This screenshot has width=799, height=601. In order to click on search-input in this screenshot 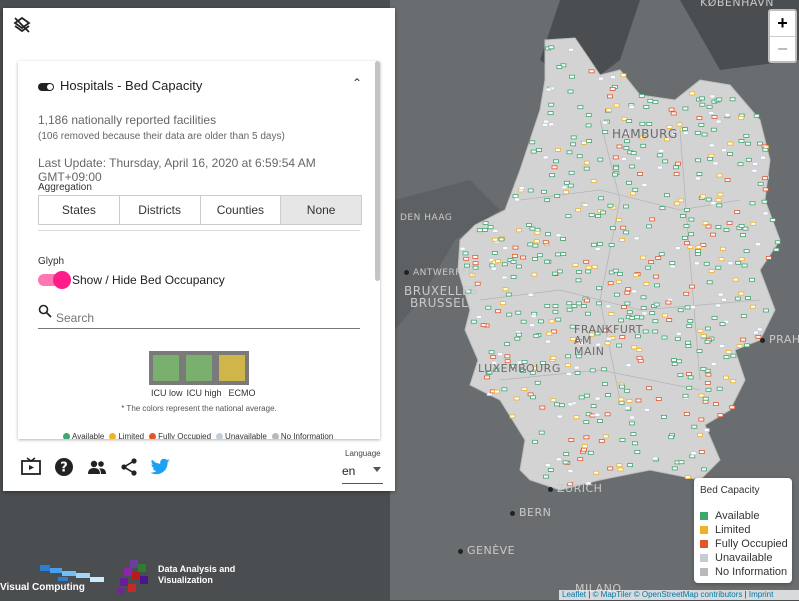, I will do `click(206, 318)`.